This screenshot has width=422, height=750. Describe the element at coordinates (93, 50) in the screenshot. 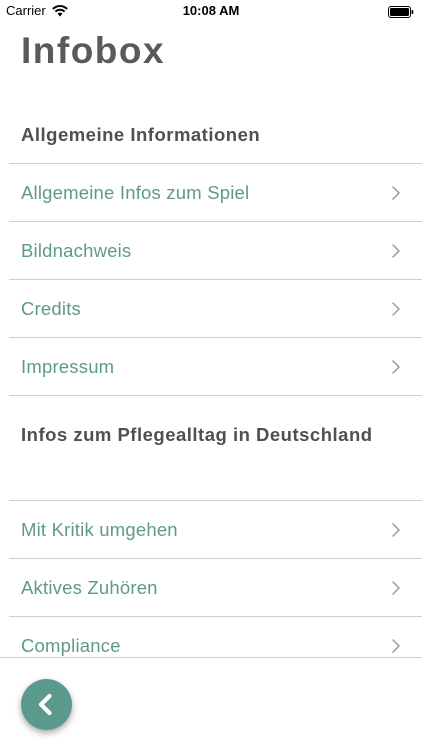

I see `page-title: Infobox` at that location.